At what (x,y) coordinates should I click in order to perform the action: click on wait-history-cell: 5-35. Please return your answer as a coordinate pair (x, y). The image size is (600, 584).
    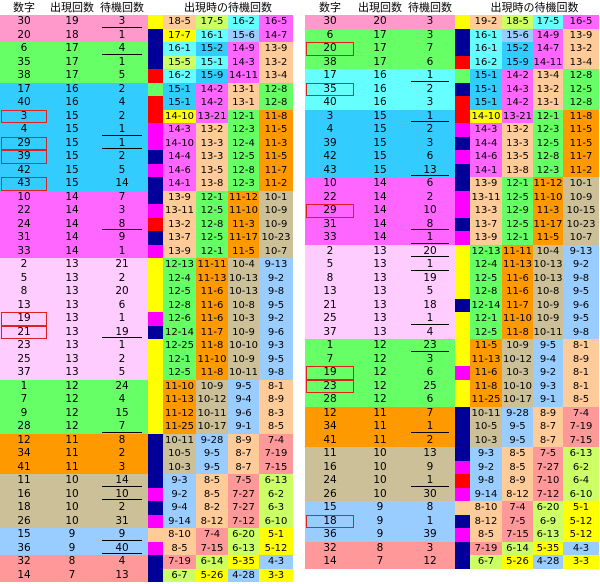
    Looking at the image, I should click on (548, 548).